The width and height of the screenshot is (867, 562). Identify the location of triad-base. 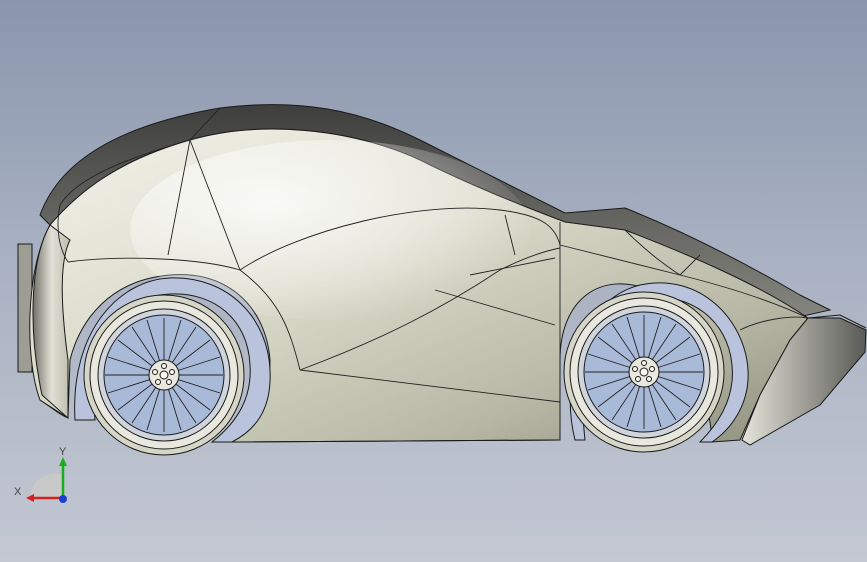
(46, 486).